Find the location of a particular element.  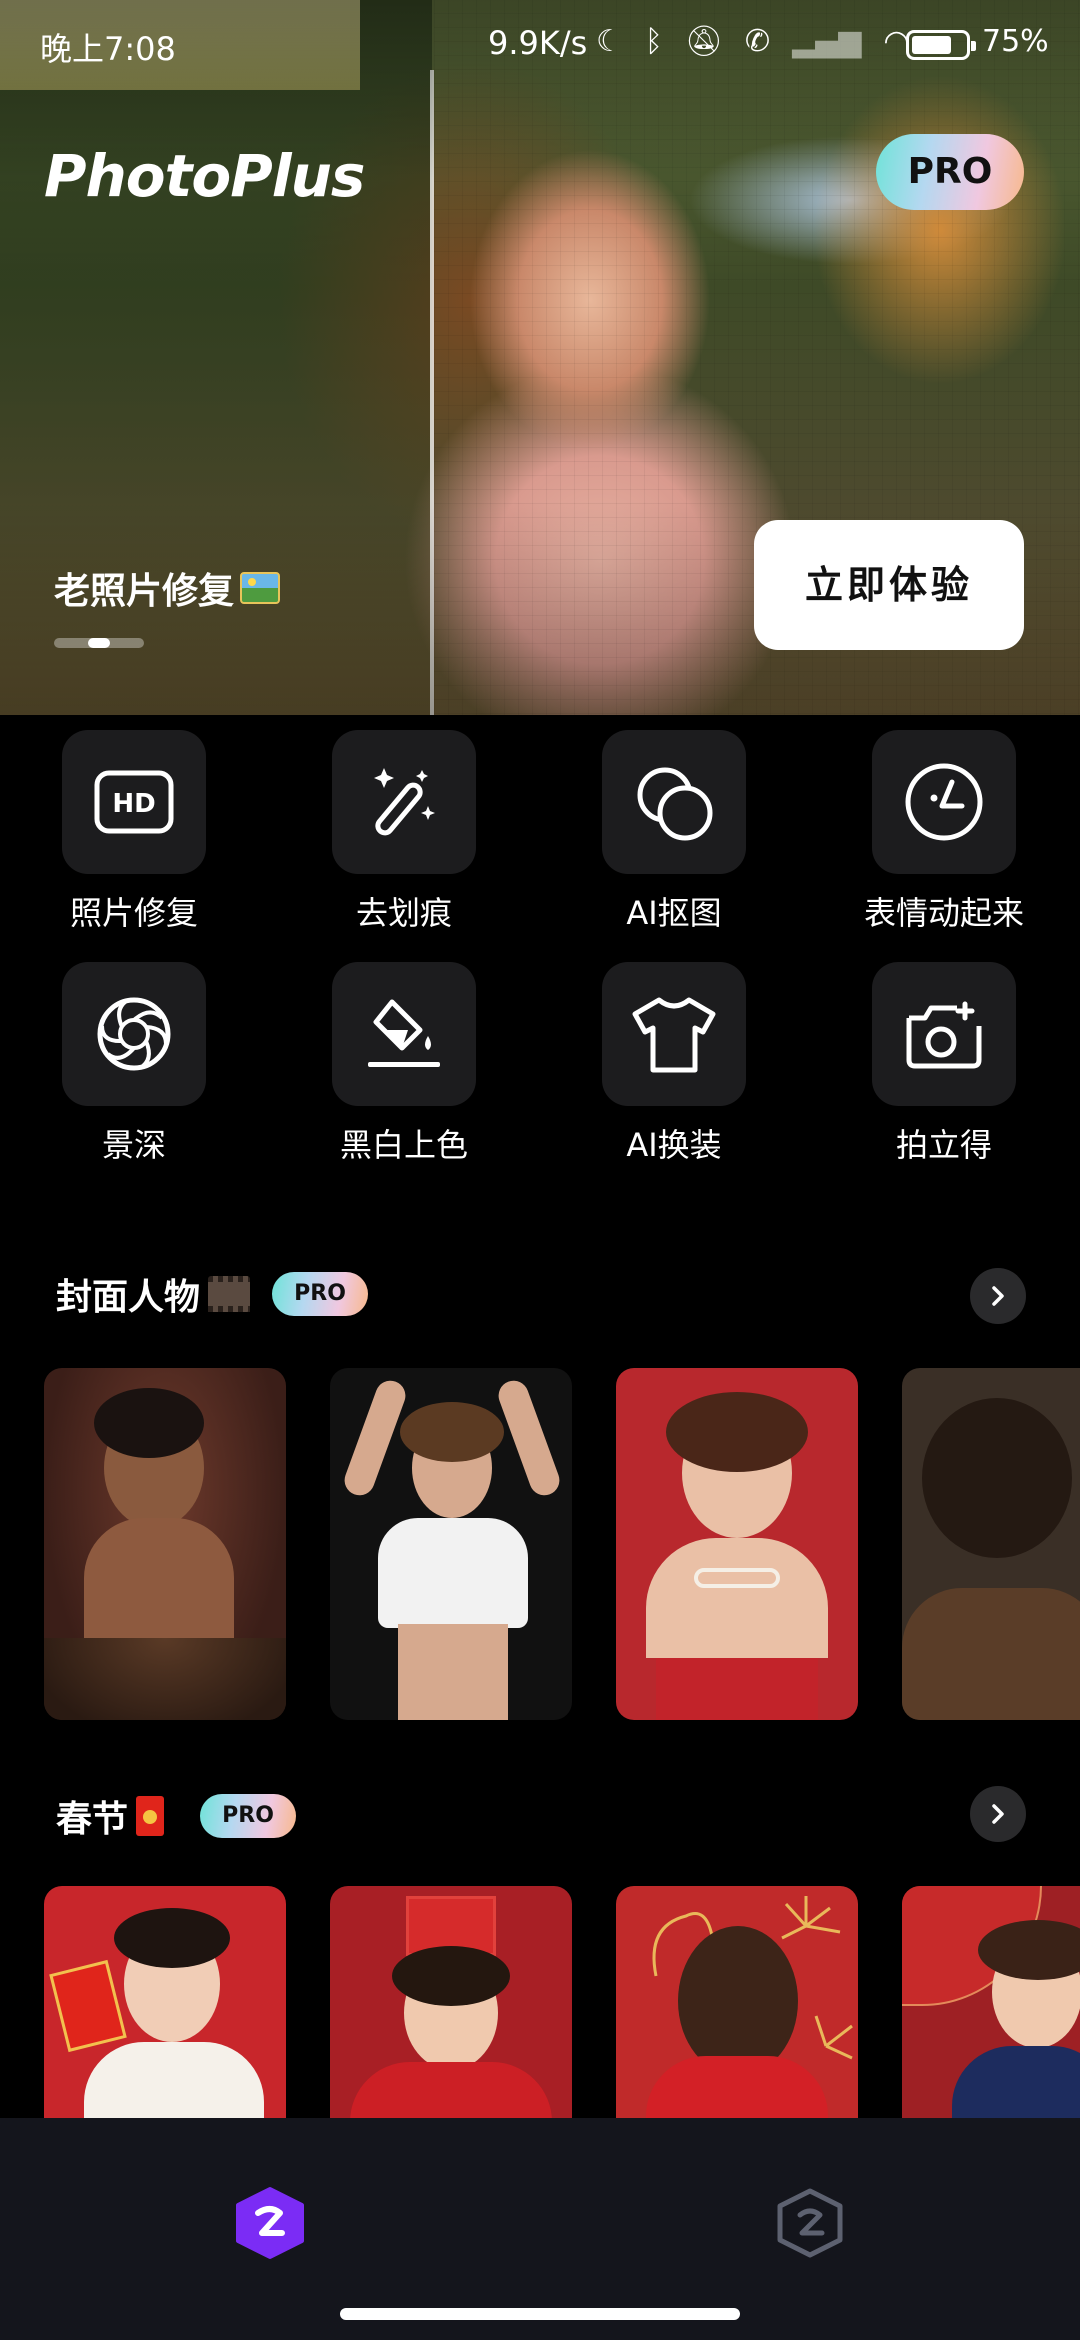

red-envelope-icon is located at coordinates (150, 1816).